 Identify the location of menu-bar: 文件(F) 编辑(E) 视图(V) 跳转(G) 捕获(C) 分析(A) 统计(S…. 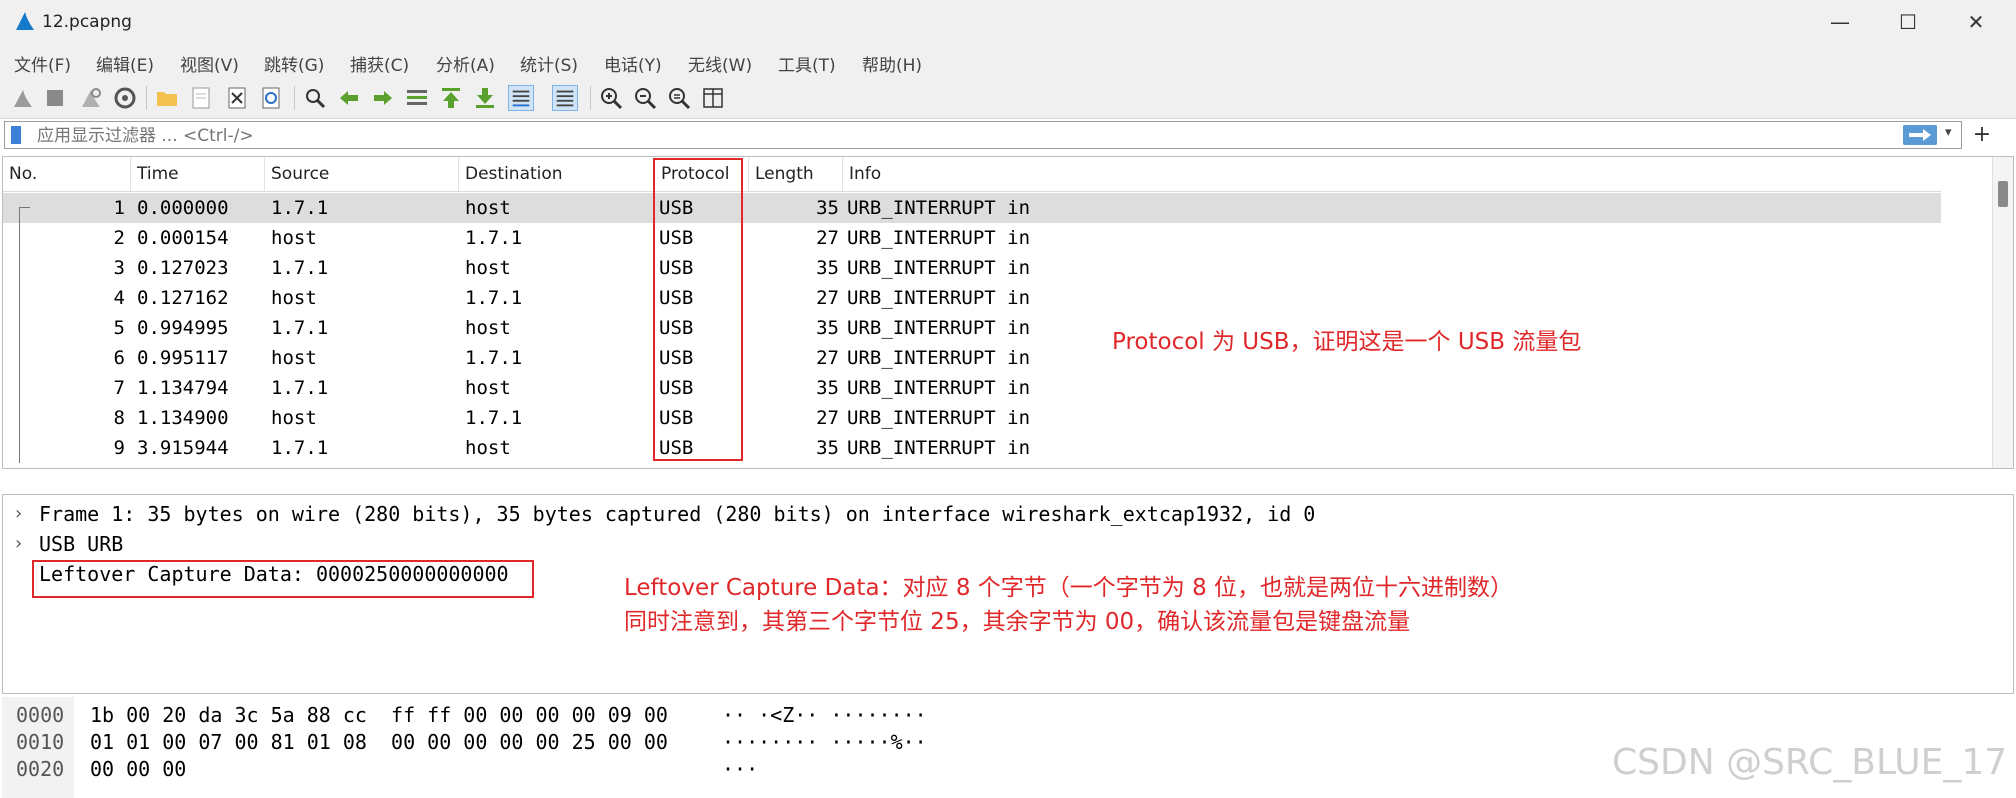
(1008, 62).